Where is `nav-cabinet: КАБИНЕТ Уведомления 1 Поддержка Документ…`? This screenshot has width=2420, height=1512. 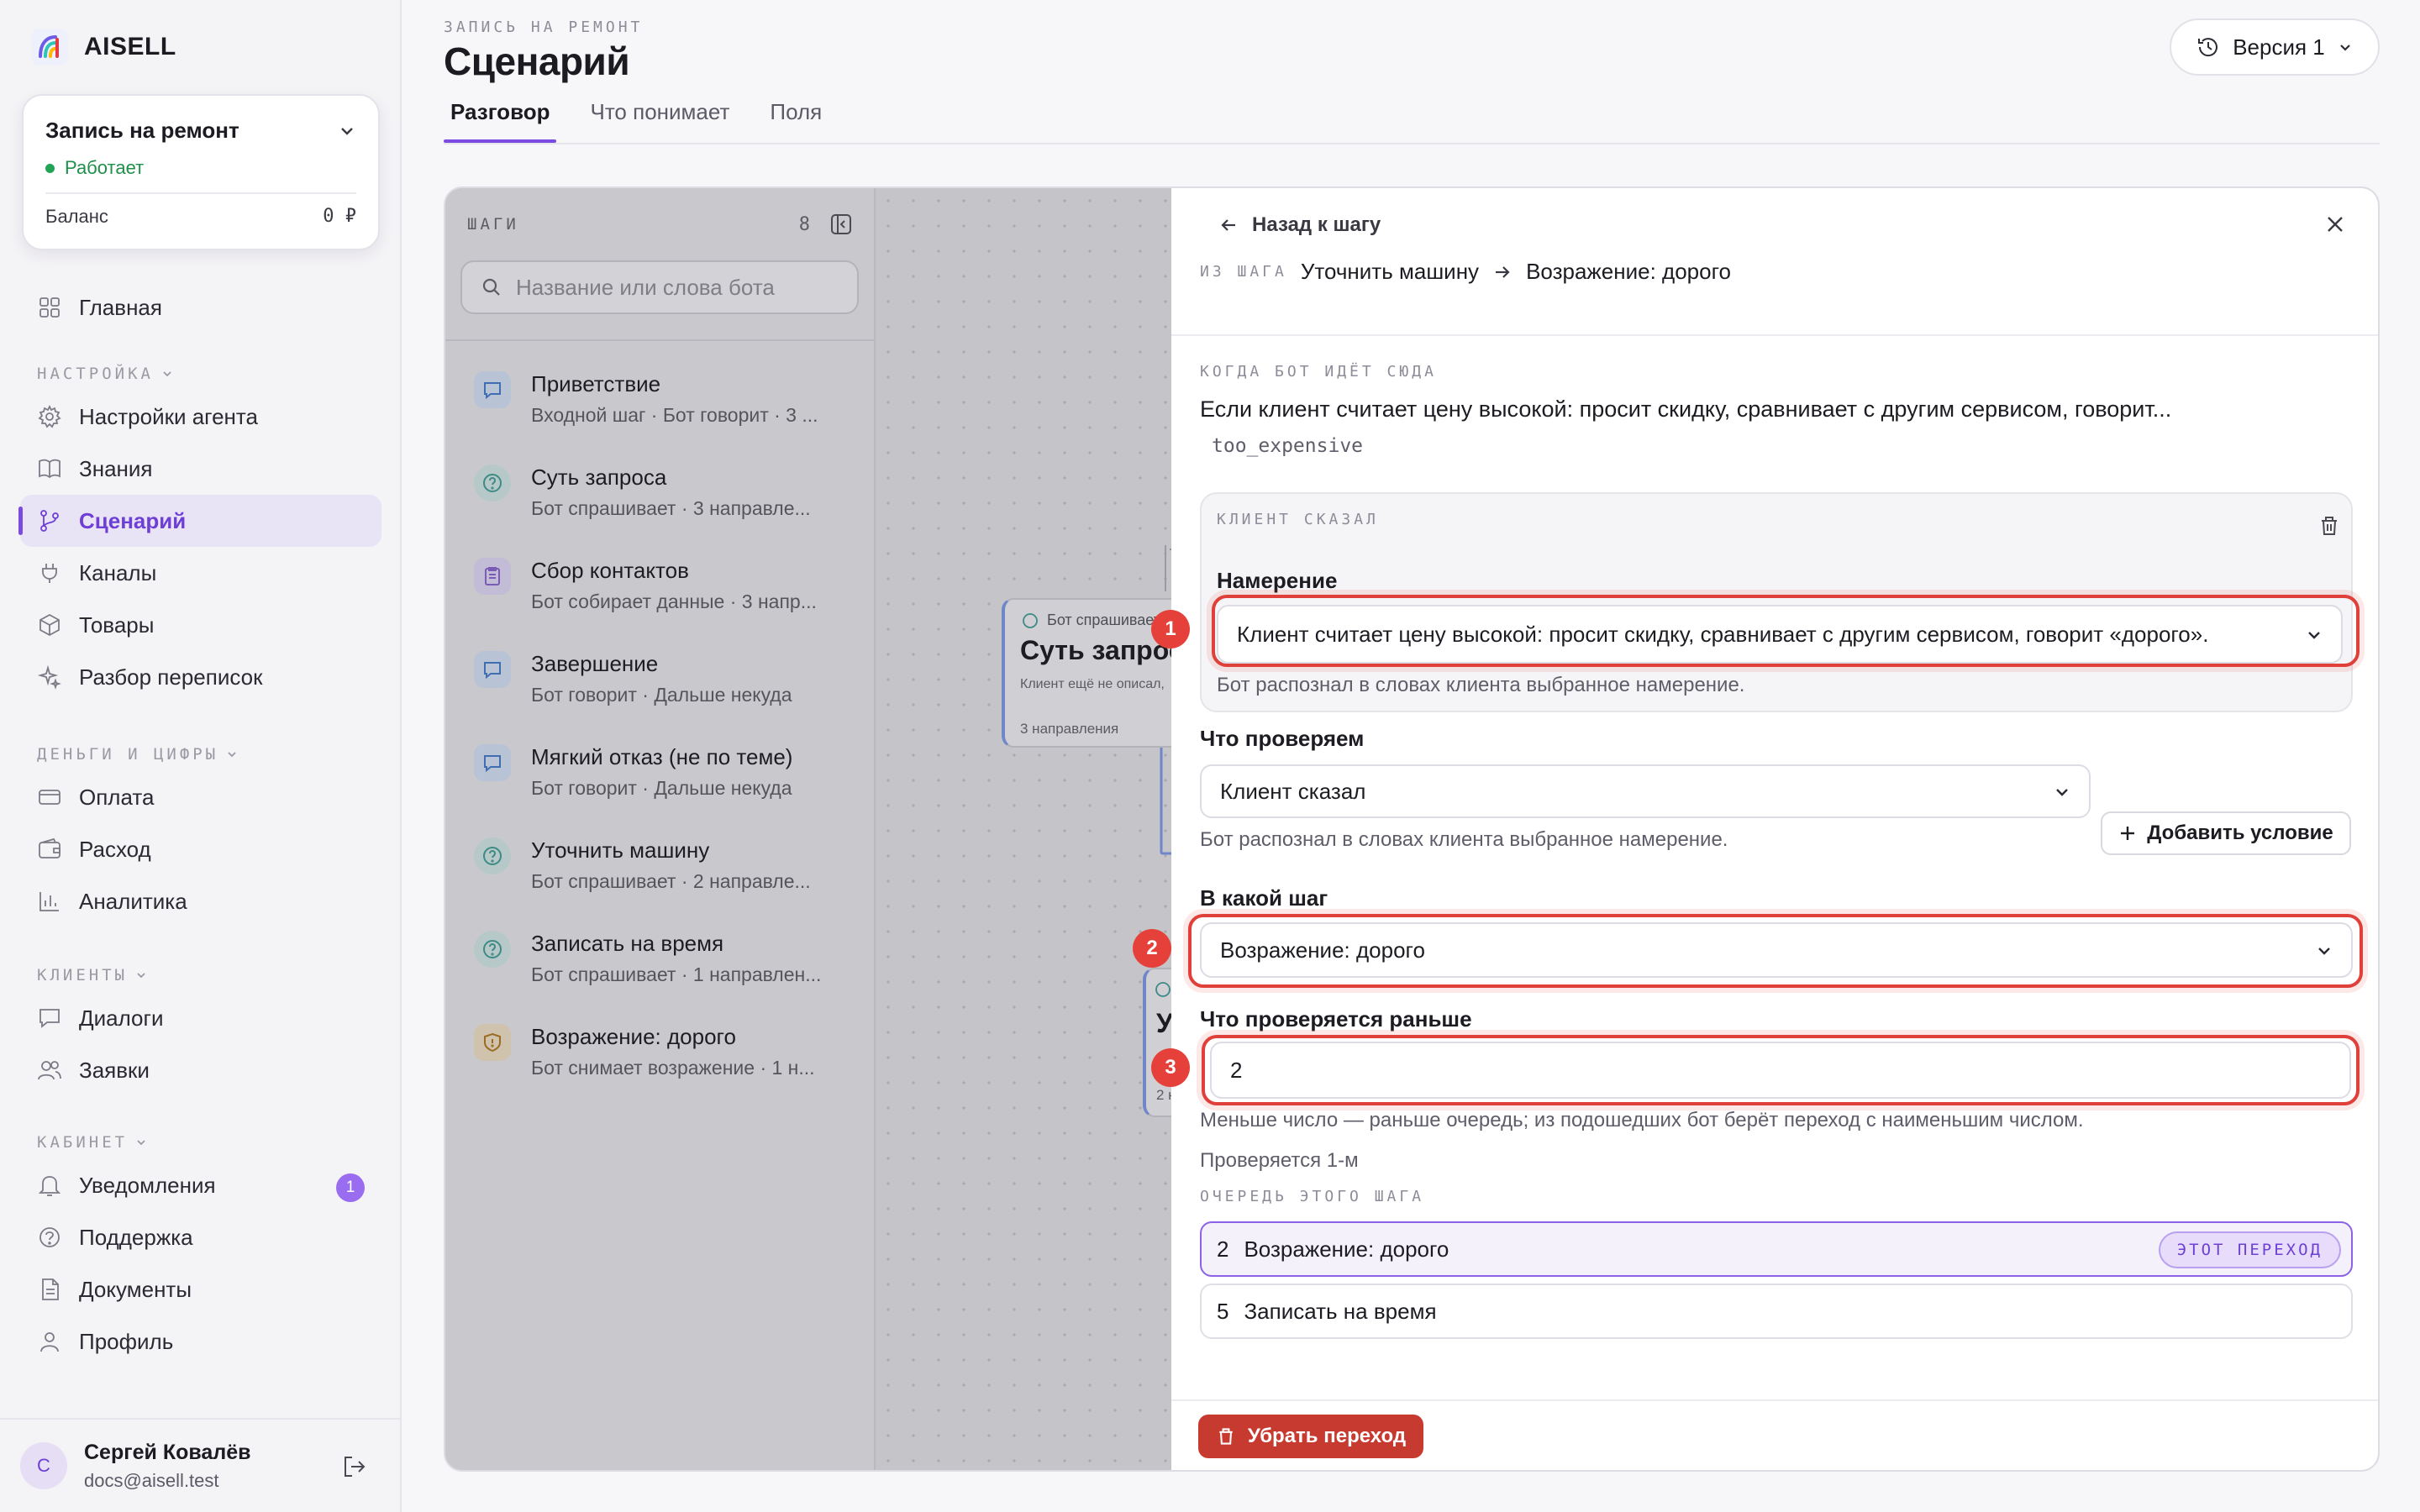 nav-cabinet: КАБИНЕТ Уведомления 1 Поддержка Документ… is located at coordinates (200, 1247).